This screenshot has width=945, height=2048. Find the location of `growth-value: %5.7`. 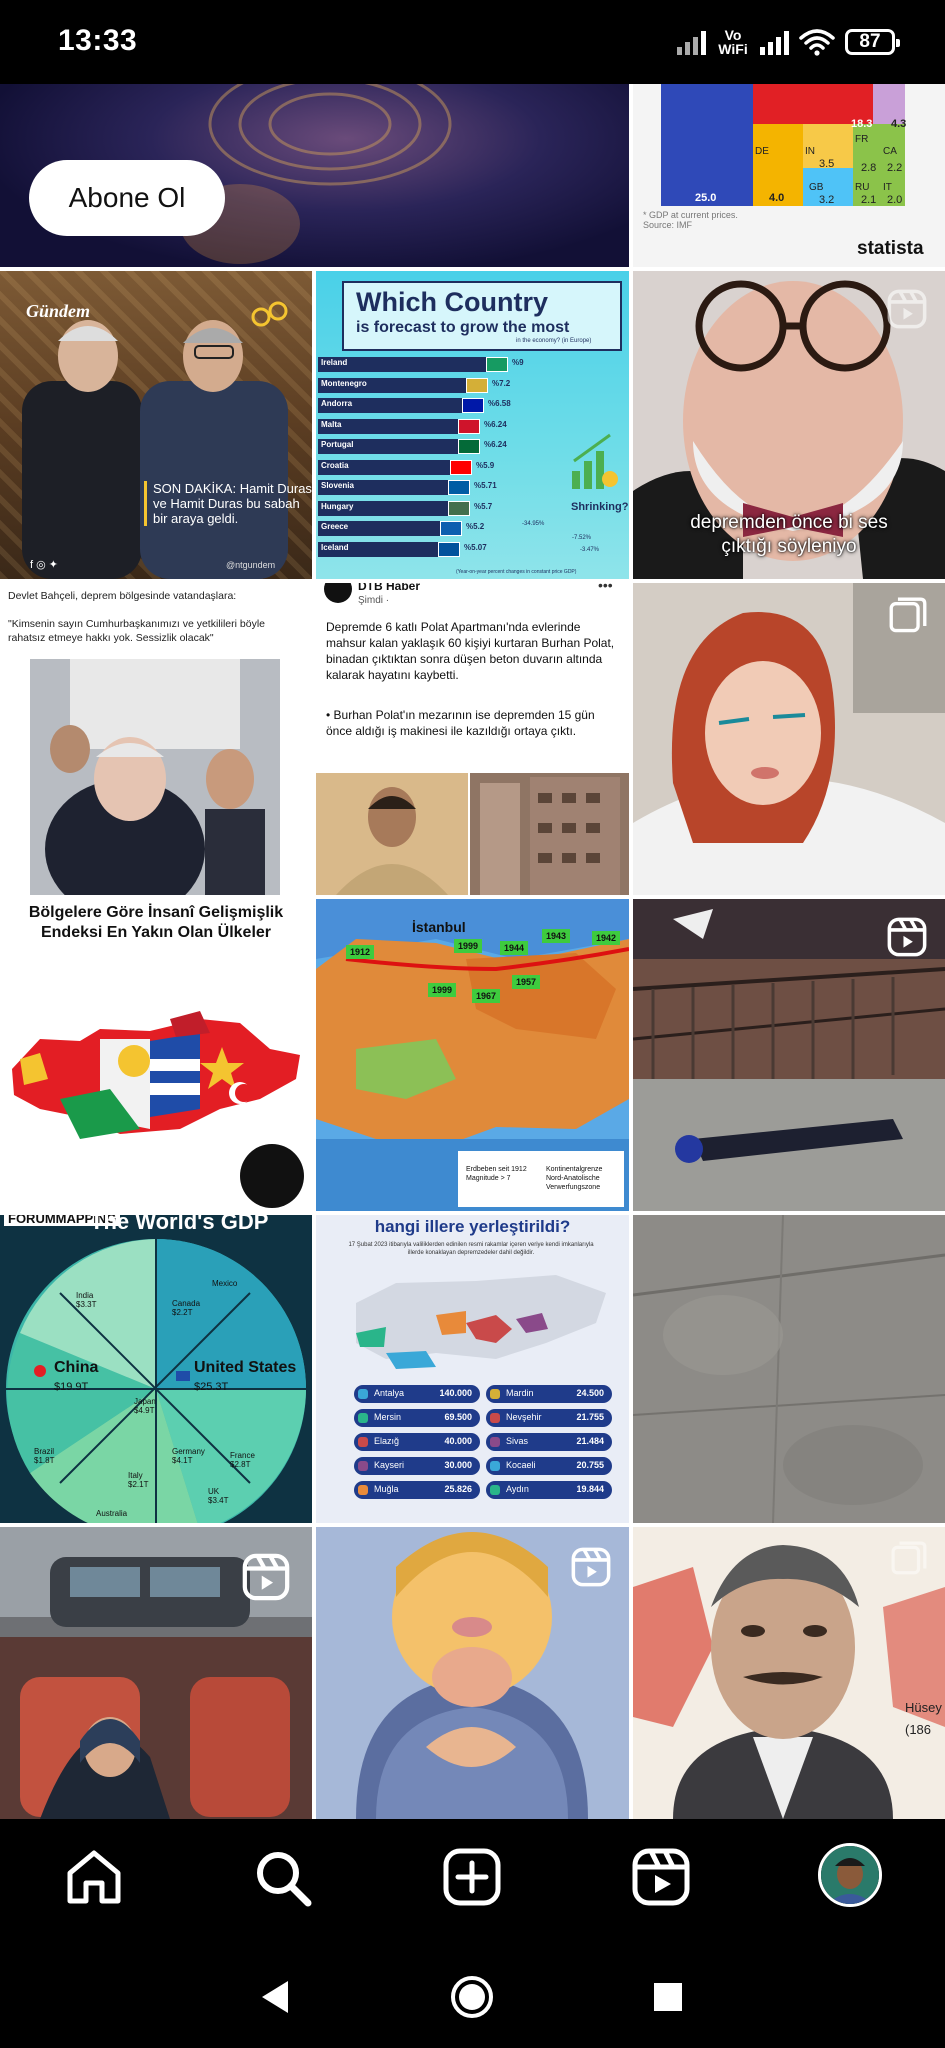

growth-value: %5.7 is located at coordinates (483, 506).